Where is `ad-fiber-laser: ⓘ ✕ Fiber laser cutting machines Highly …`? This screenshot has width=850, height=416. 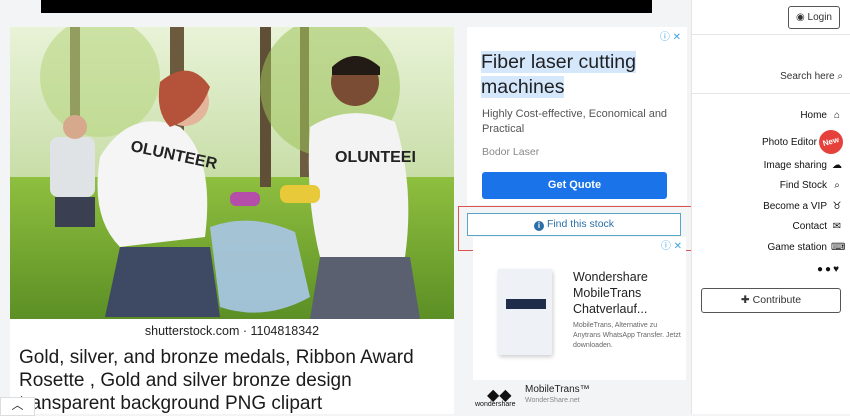 ad-fiber-laser: ⓘ ✕ Fiber laser cutting machines Highly … is located at coordinates (577, 116).